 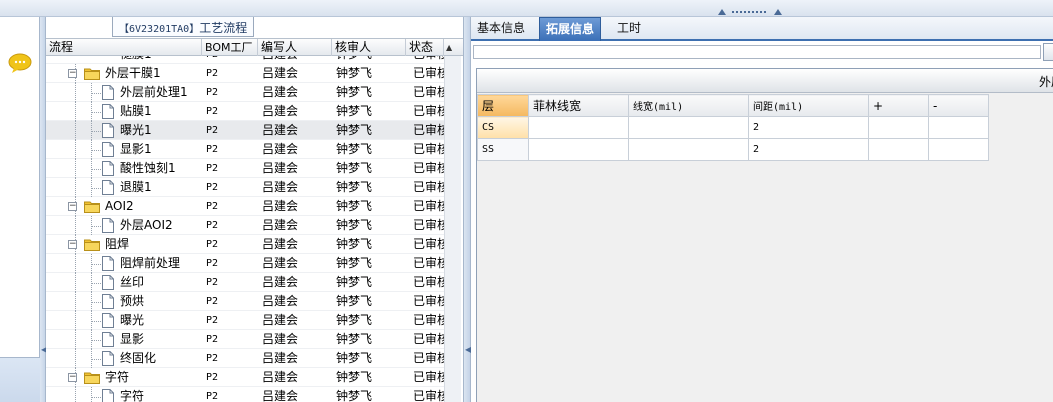 What do you see at coordinates (898, 105) in the screenshot?
I see `header-plus: +` at bounding box center [898, 105].